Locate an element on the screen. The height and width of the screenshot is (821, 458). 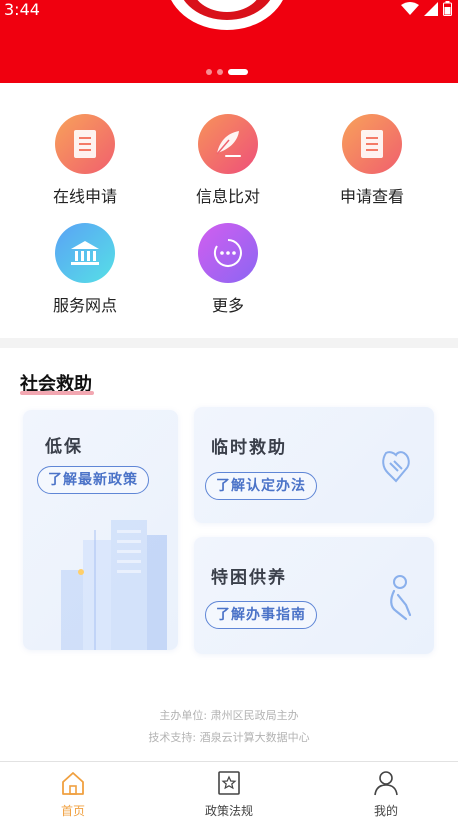
menu-label: 服务网点 is located at coordinates (84, 305).